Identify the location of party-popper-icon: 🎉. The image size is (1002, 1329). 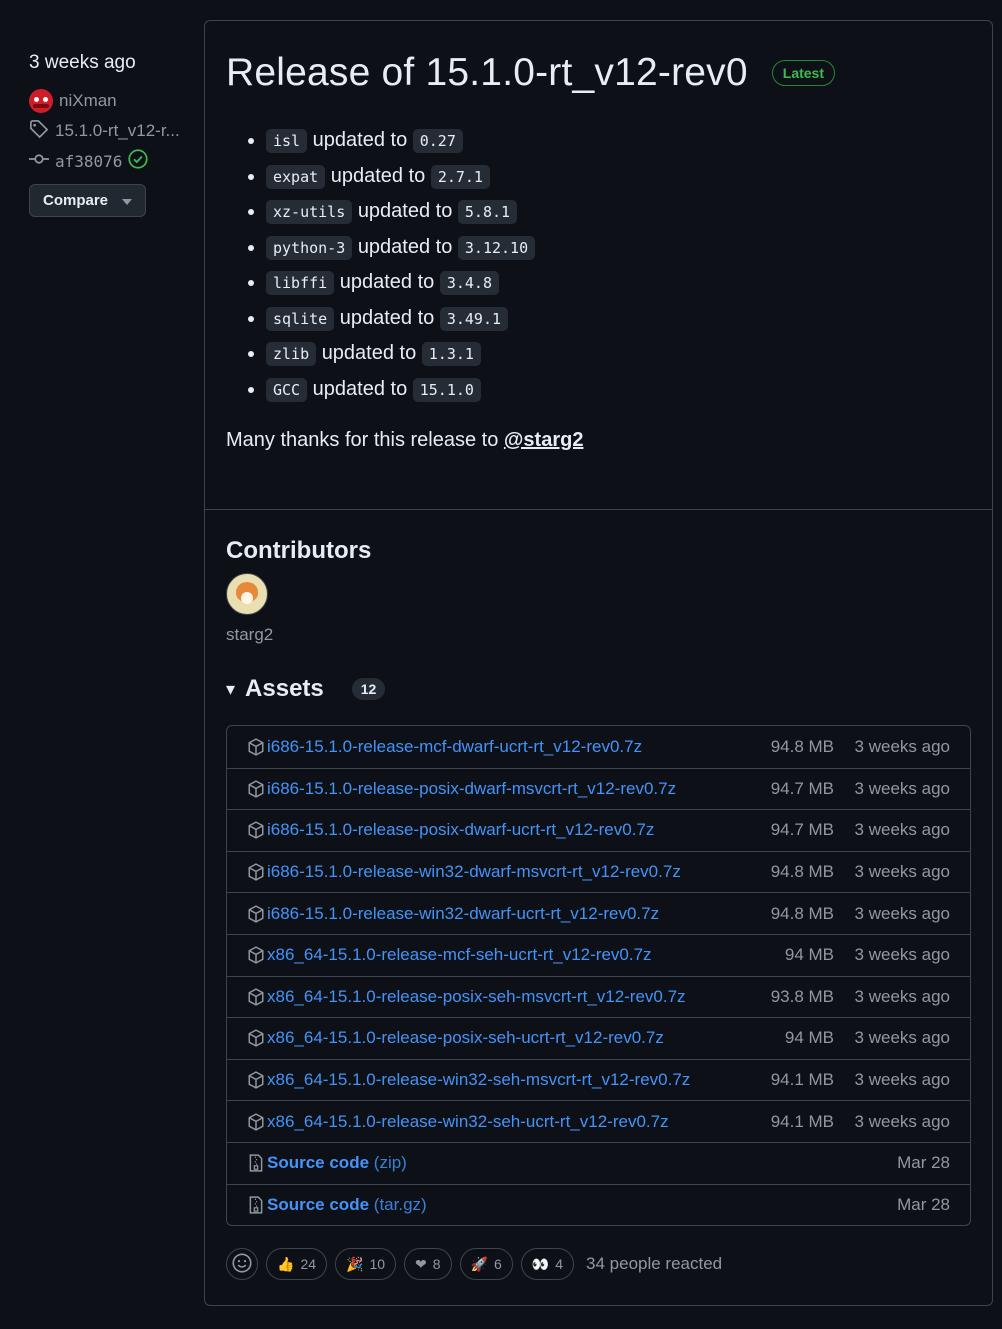
(355, 1263).